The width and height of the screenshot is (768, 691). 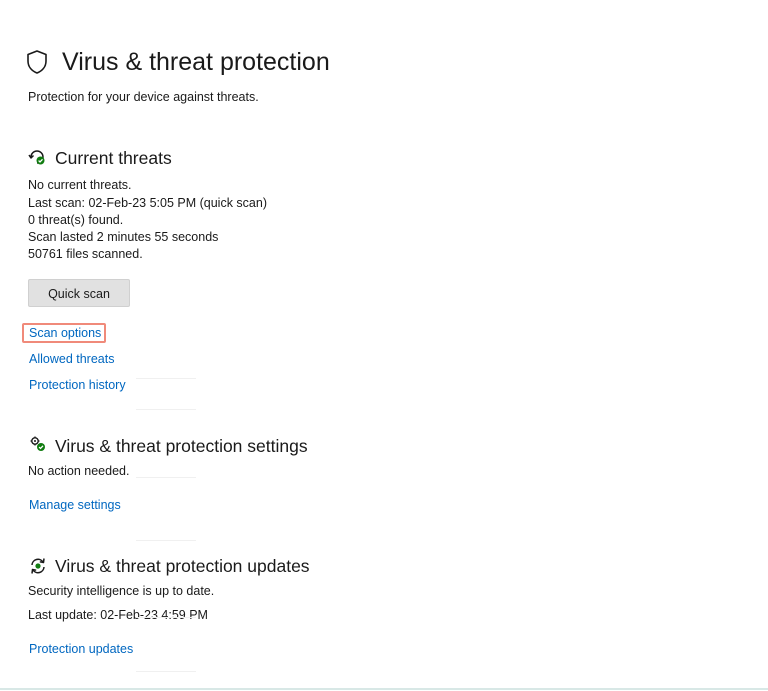 What do you see at coordinates (79, 471) in the screenshot?
I see `settings-status: No action needed.` at bounding box center [79, 471].